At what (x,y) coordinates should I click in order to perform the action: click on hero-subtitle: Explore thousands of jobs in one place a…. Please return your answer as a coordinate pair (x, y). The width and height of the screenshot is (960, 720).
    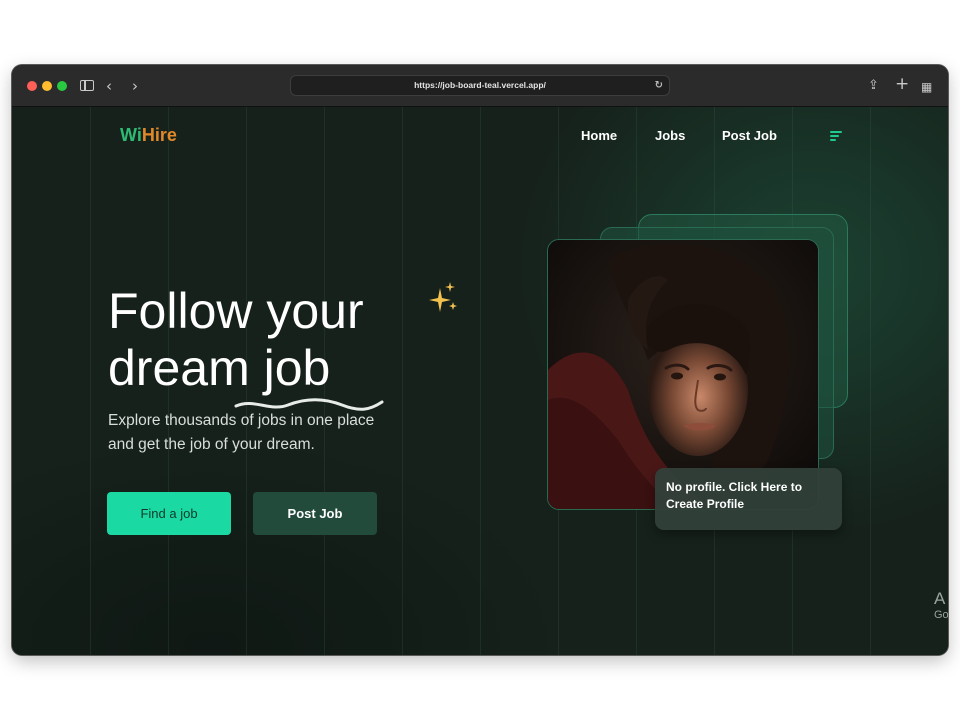
    Looking at the image, I should click on (241, 432).